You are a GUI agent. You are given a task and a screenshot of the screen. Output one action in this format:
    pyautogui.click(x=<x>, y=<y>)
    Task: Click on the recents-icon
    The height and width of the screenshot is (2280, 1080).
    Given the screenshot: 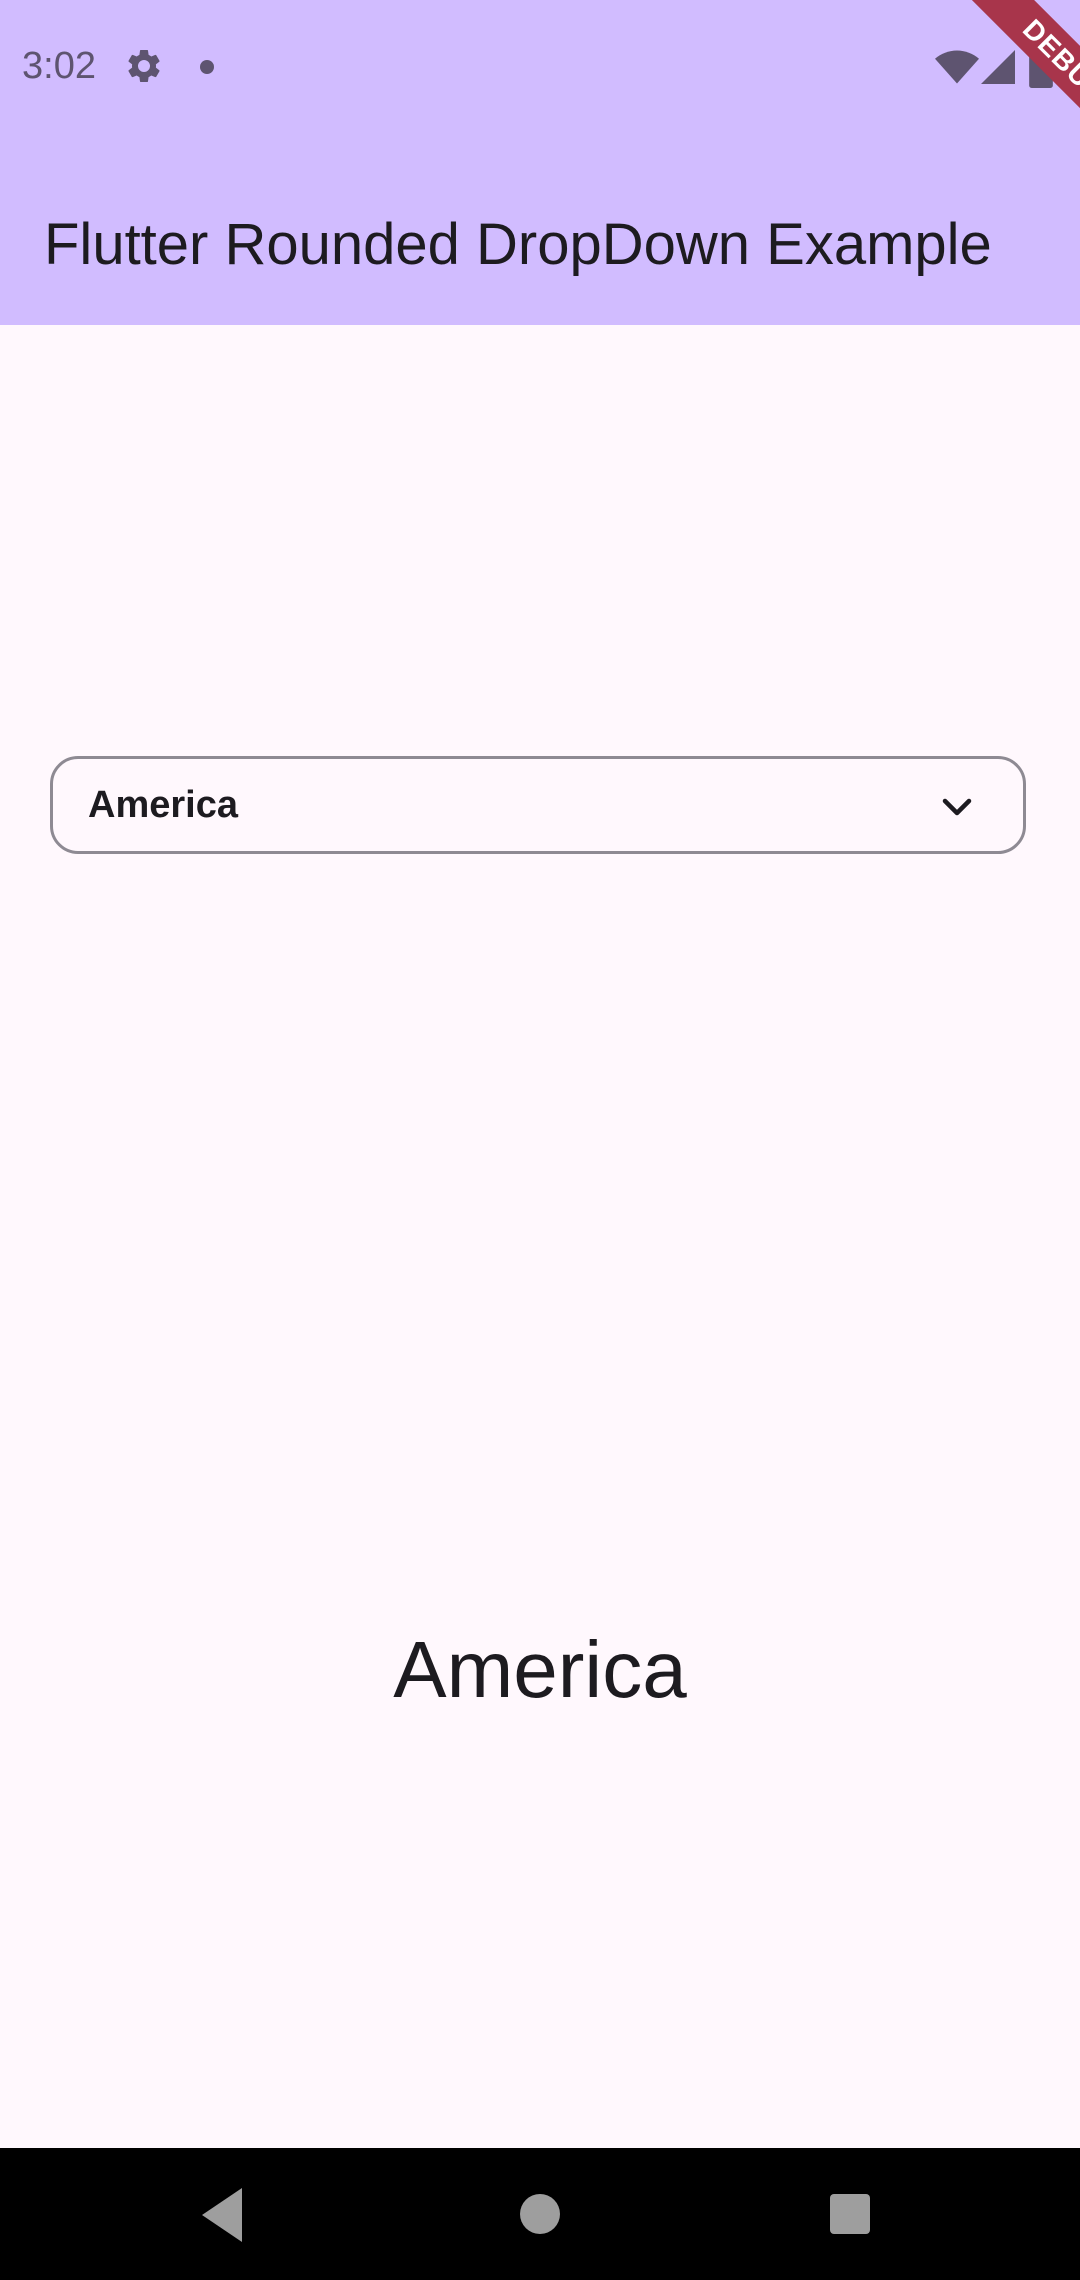 What is the action you would take?
    pyautogui.click(x=850, y=2214)
    